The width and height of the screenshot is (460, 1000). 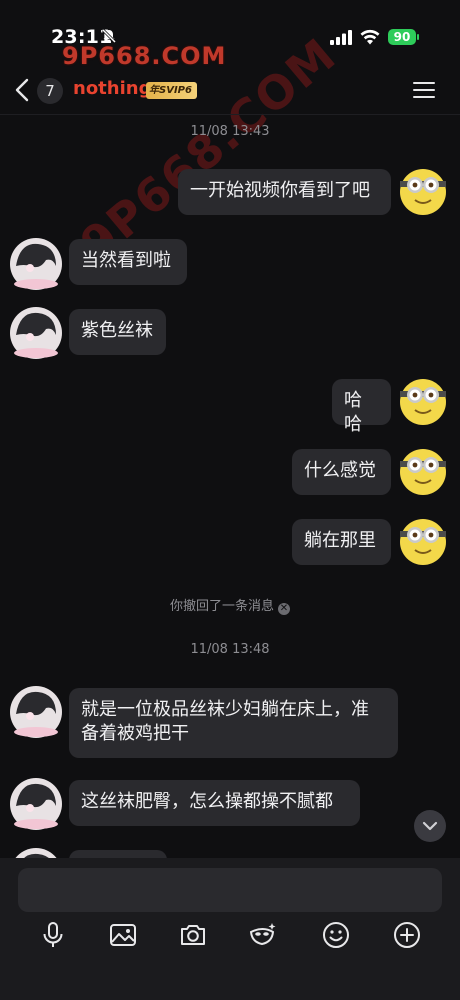 I want to click on message-input, so click(x=230, y=890).